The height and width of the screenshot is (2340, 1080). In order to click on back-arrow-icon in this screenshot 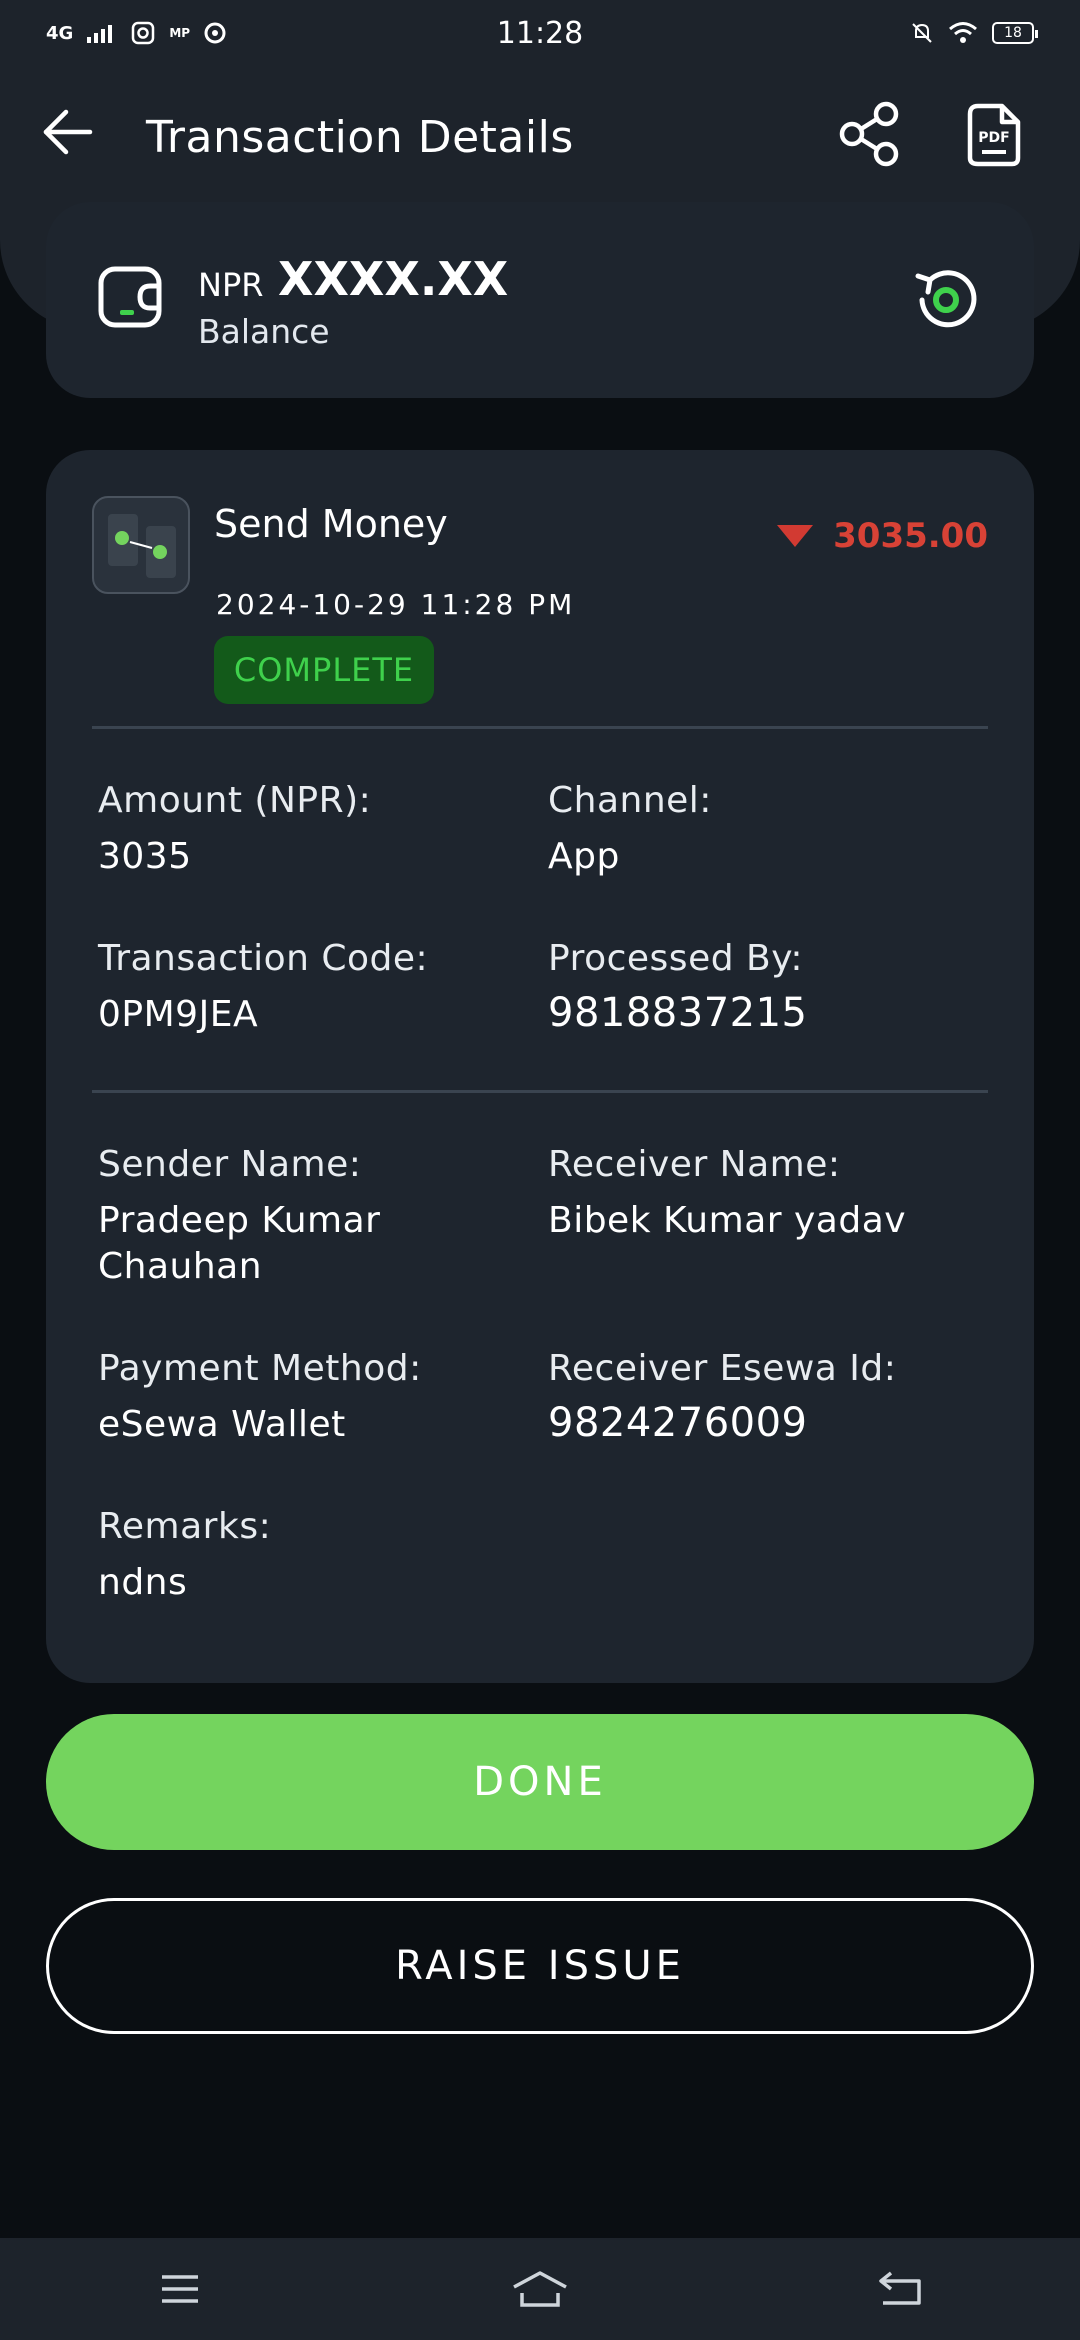, I will do `click(68, 132)`.